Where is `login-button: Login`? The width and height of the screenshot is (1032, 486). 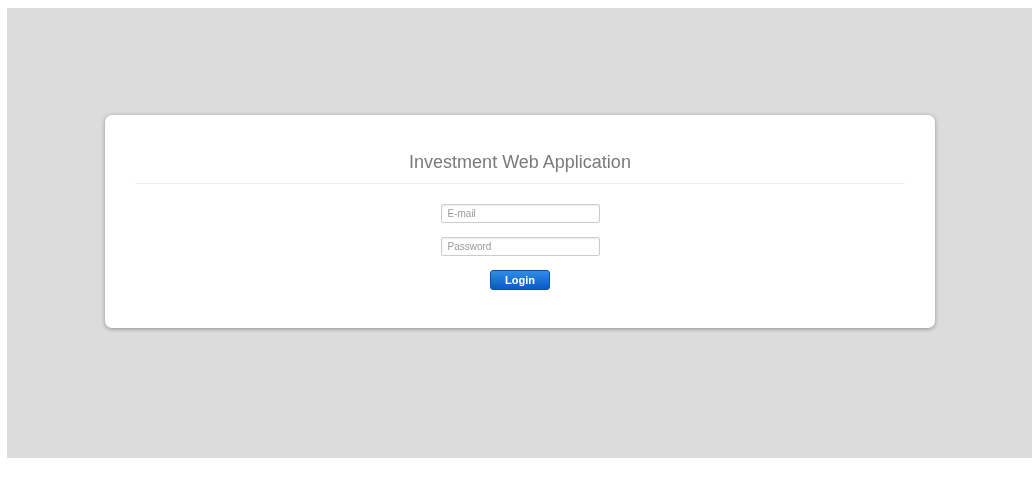
login-button: Login is located at coordinates (520, 280).